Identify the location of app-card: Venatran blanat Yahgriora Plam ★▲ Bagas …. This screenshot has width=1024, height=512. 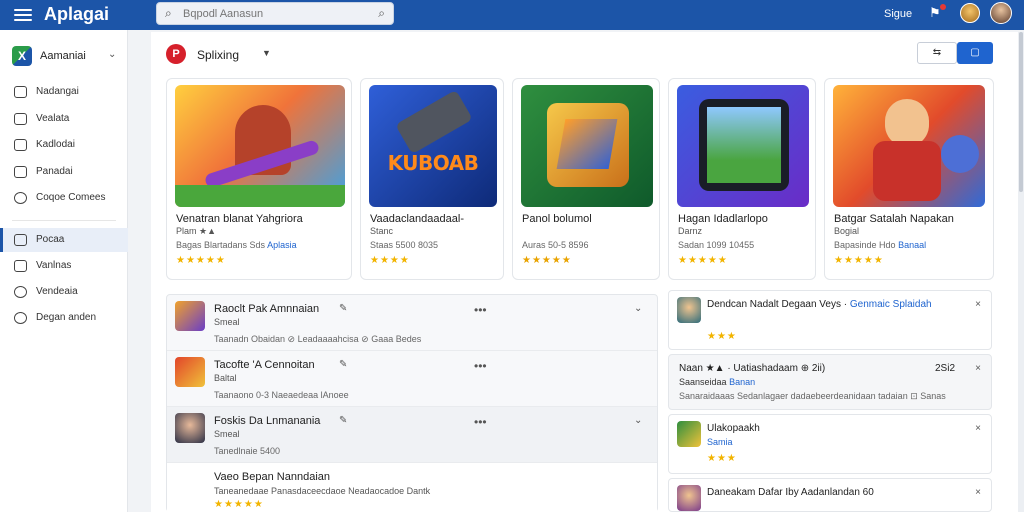
(259, 179).